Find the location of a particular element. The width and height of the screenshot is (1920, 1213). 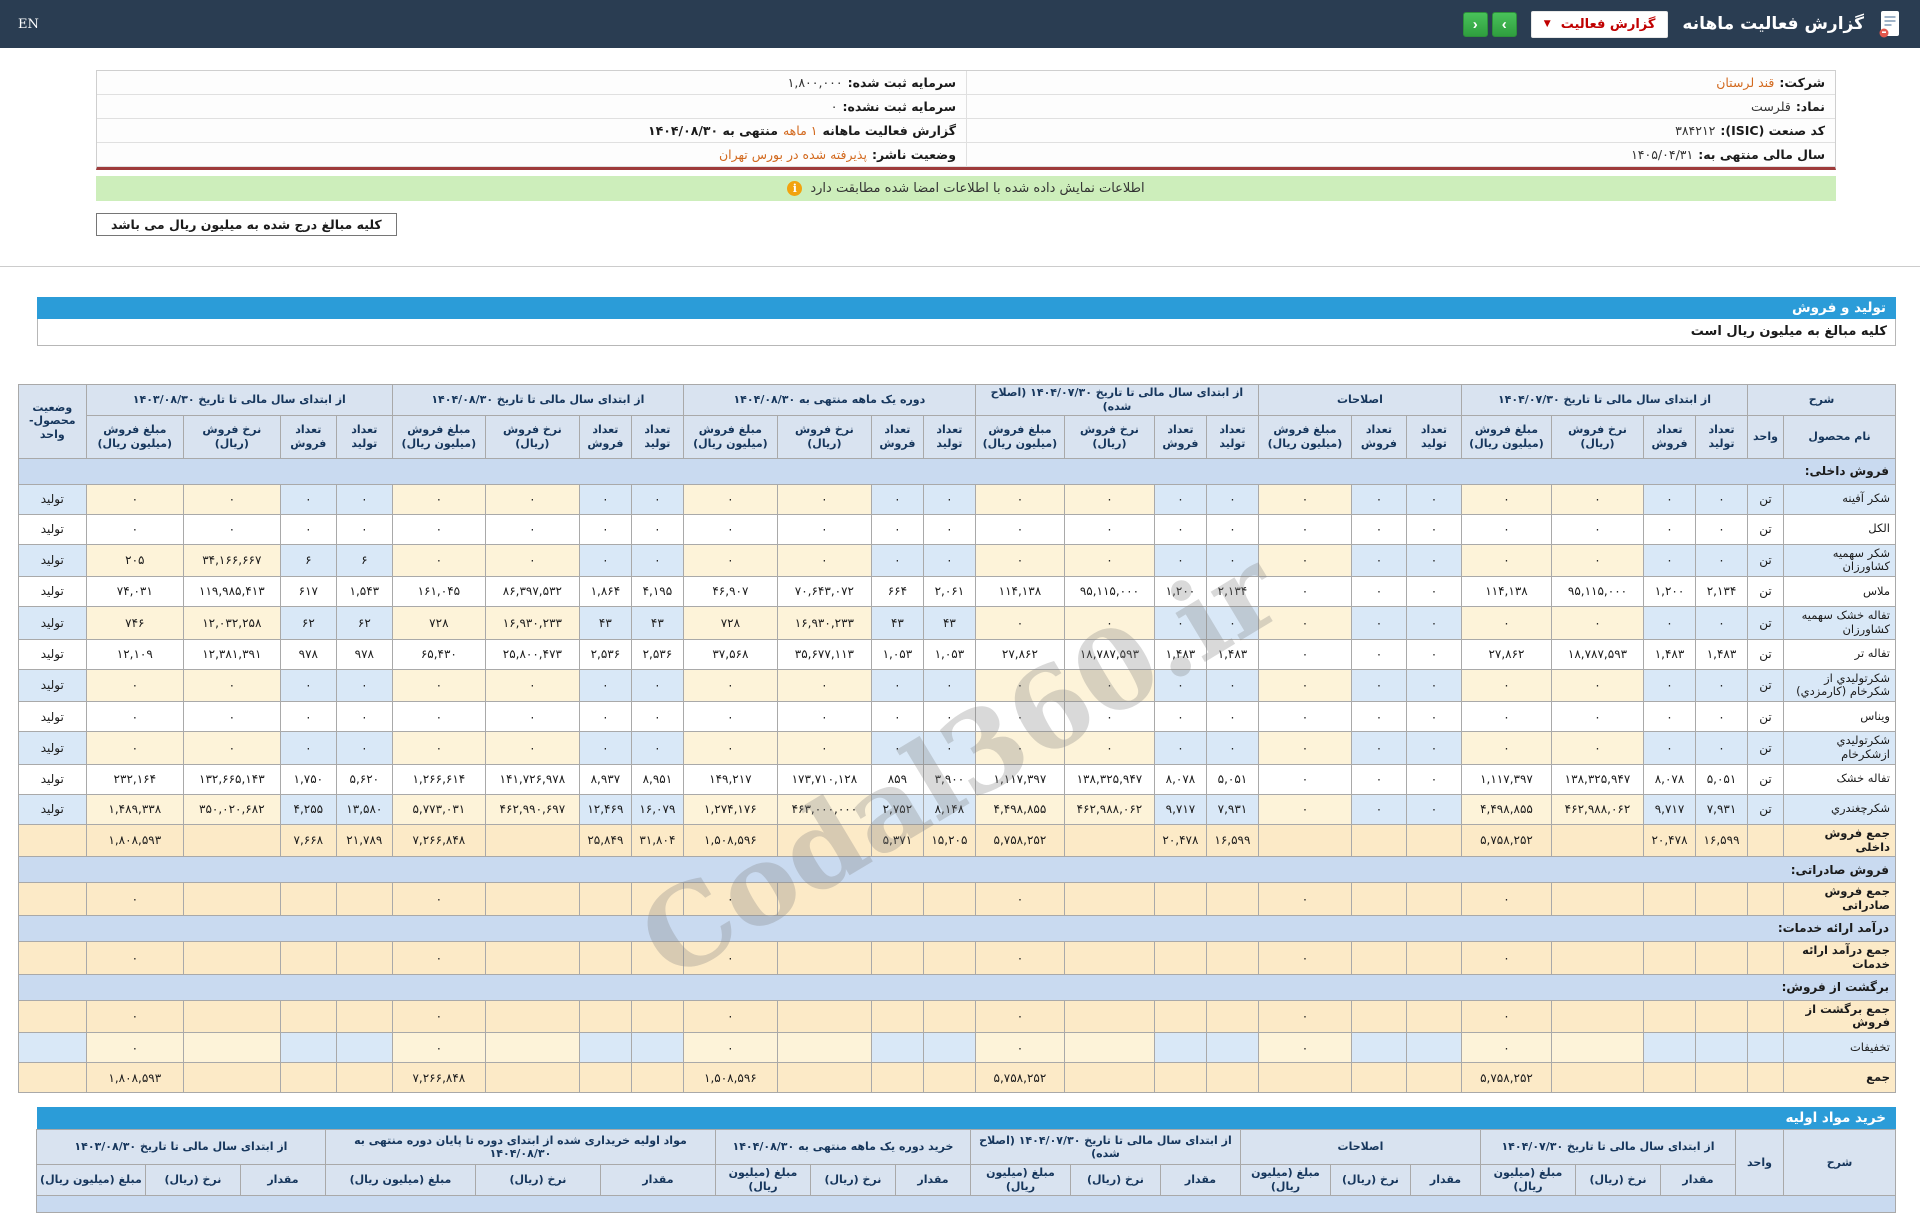

row-label: جمع برگشت از فروش is located at coordinates (1839, 1016).